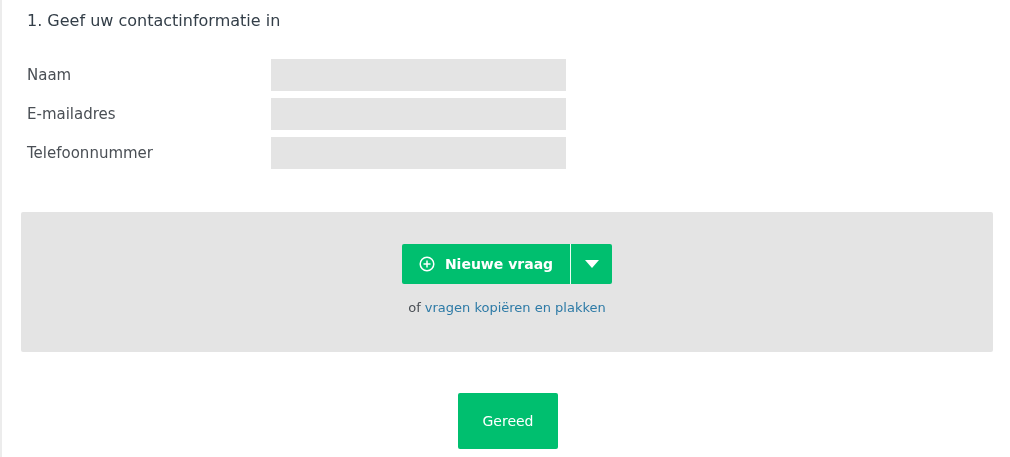  What do you see at coordinates (508, 421) in the screenshot?
I see `done-button: Gereed` at bounding box center [508, 421].